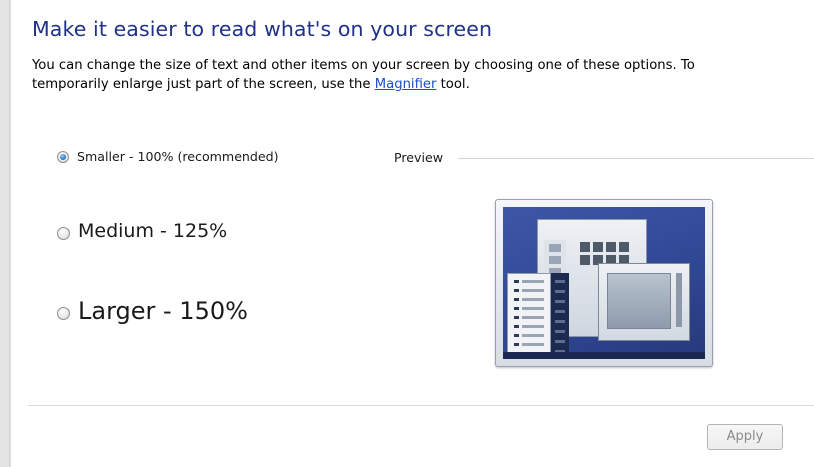 This screenshot has width=814, height=467. I want to click on option-larger: Larger - 150%, so click(152, 311).